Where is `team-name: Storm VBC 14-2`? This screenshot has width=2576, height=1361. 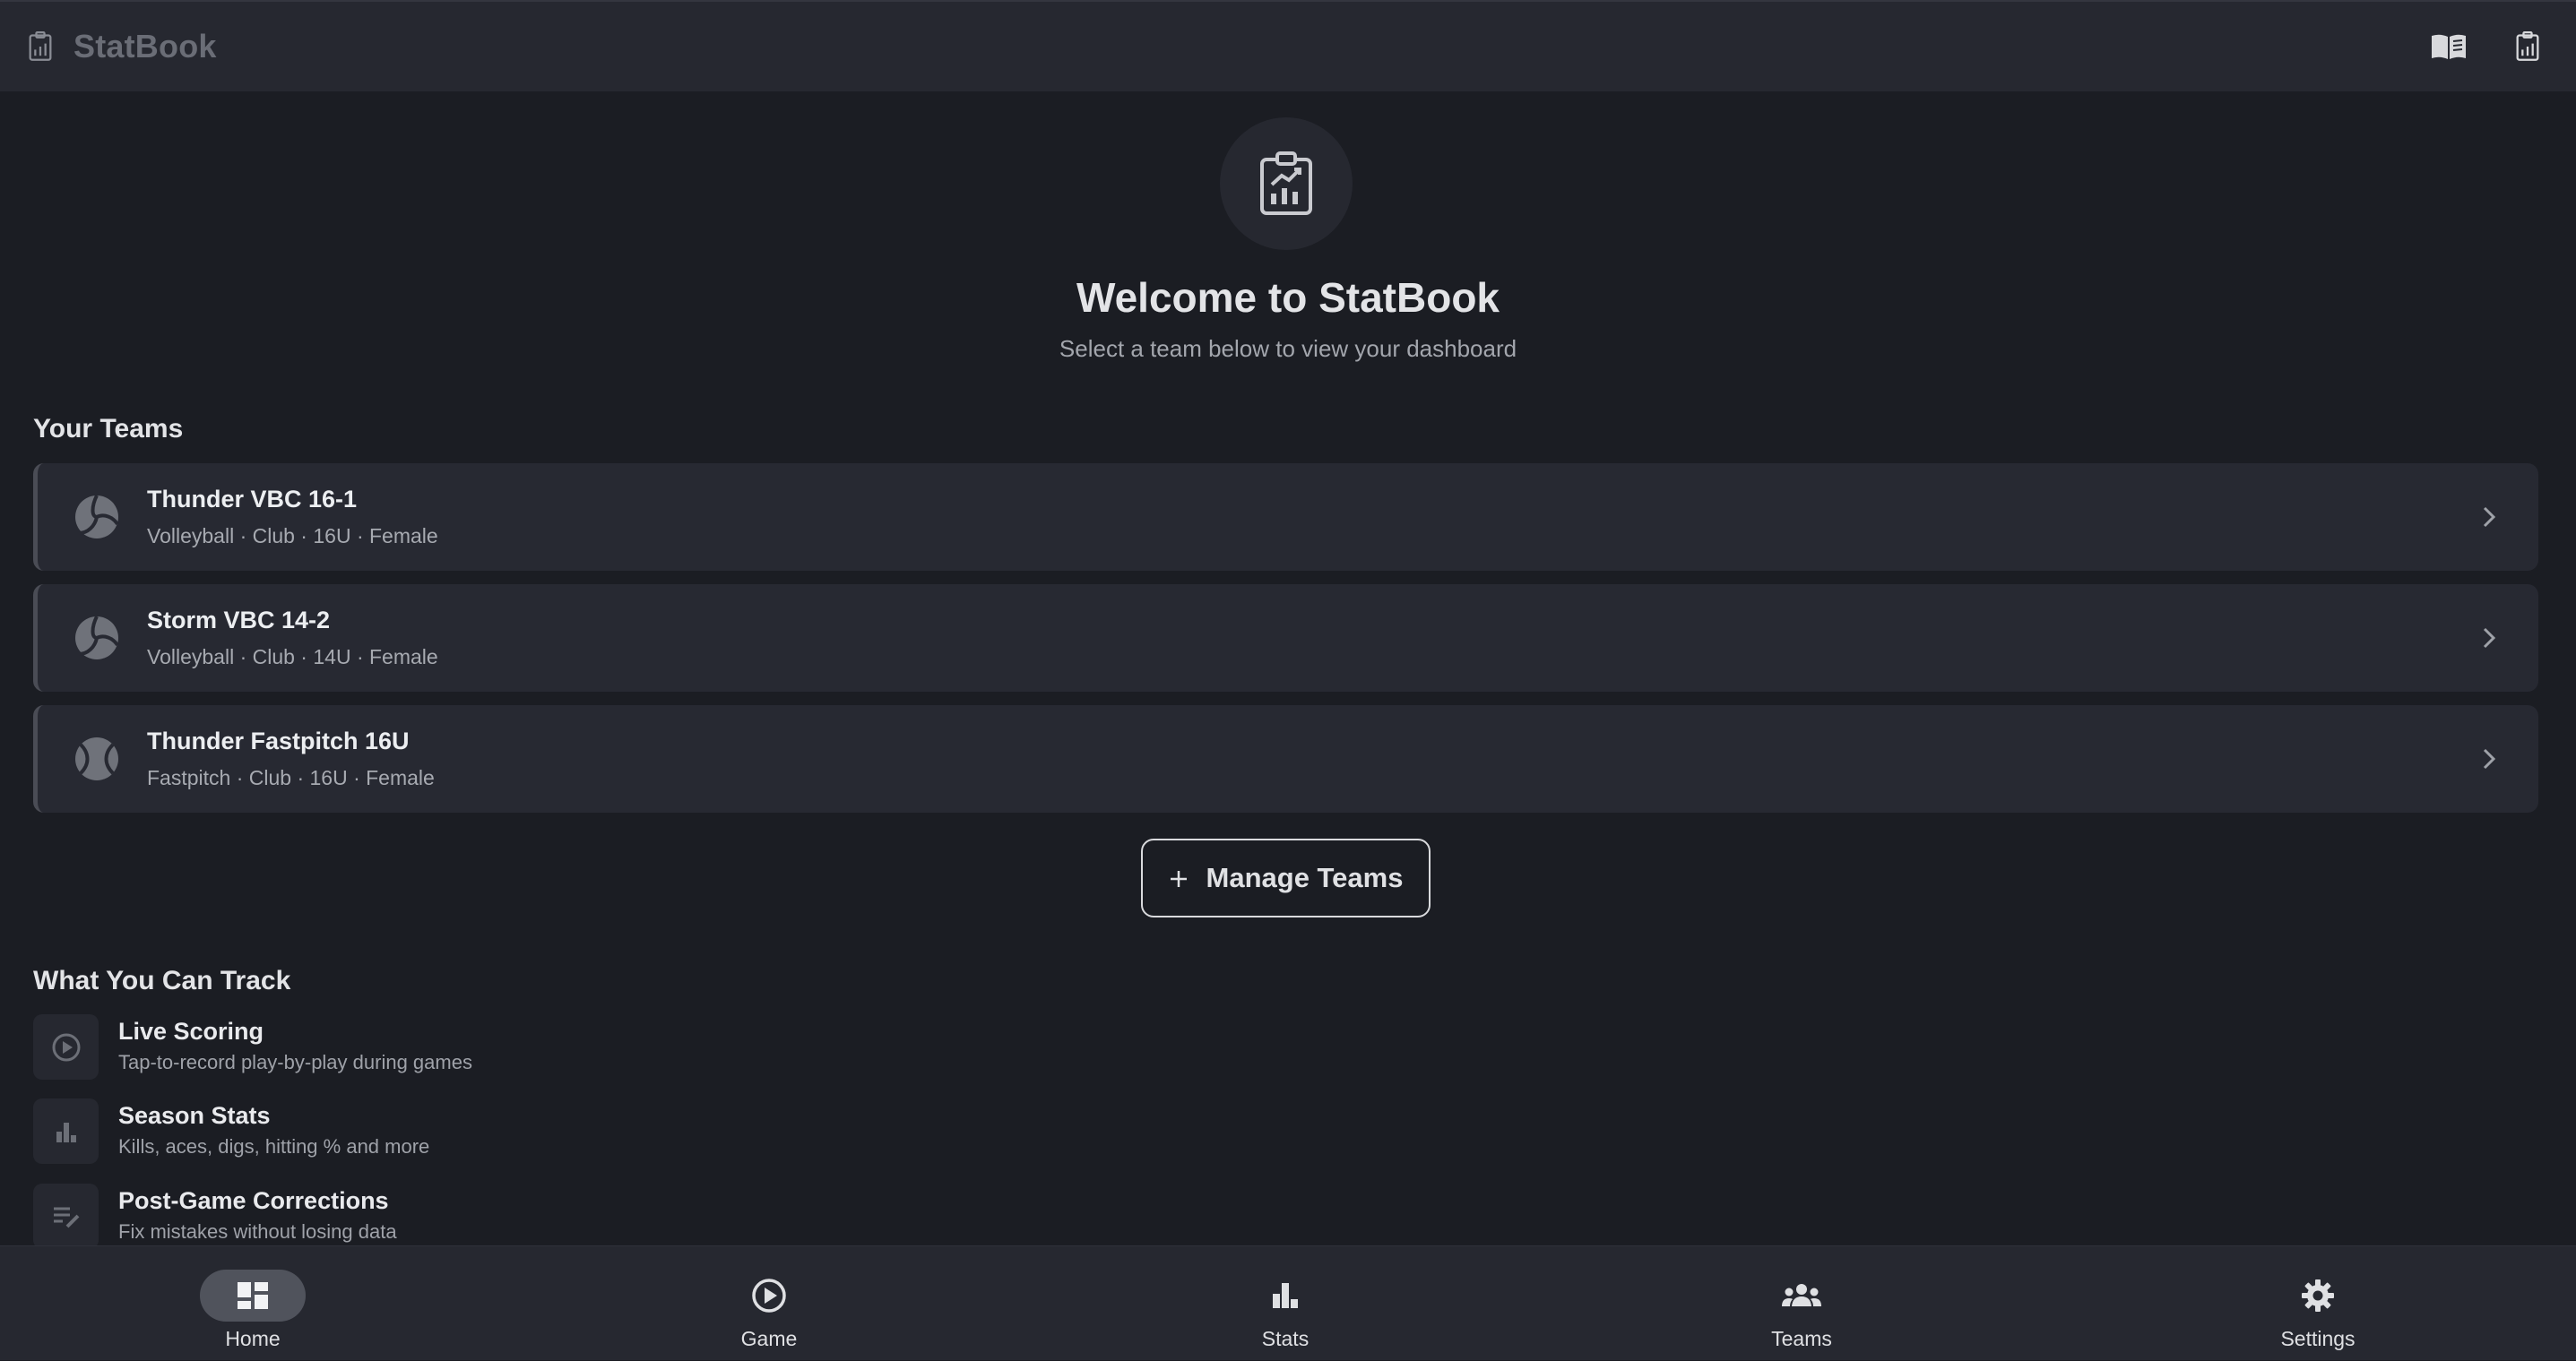
team-name: Storm VBC 14-2 is located at coordinates (239, 620).